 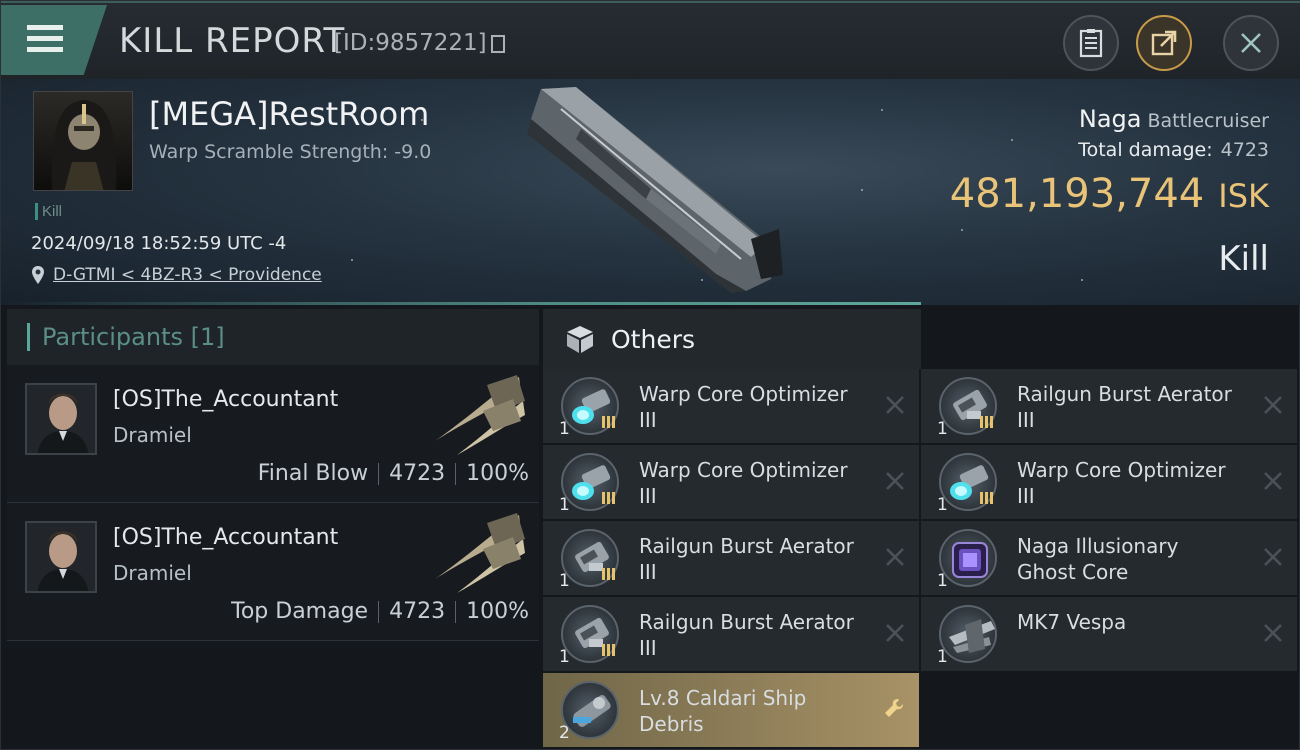 I want to click on item-name-line1: Lv.8 Caldari Ship, so click(x=723, y=698).